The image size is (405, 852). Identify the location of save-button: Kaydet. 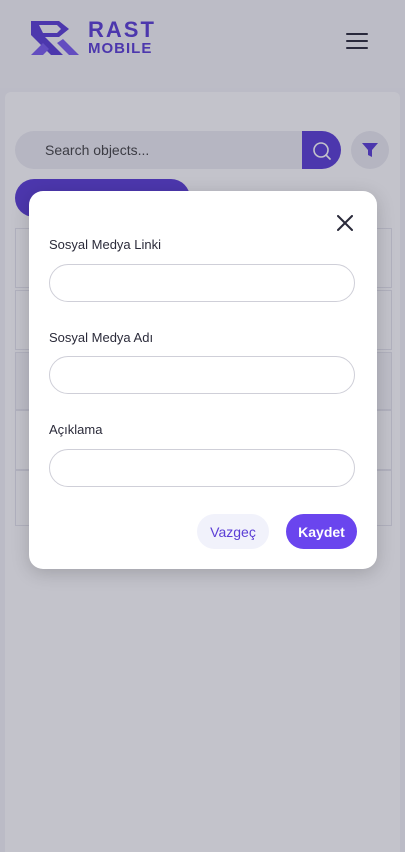
(321, 531).